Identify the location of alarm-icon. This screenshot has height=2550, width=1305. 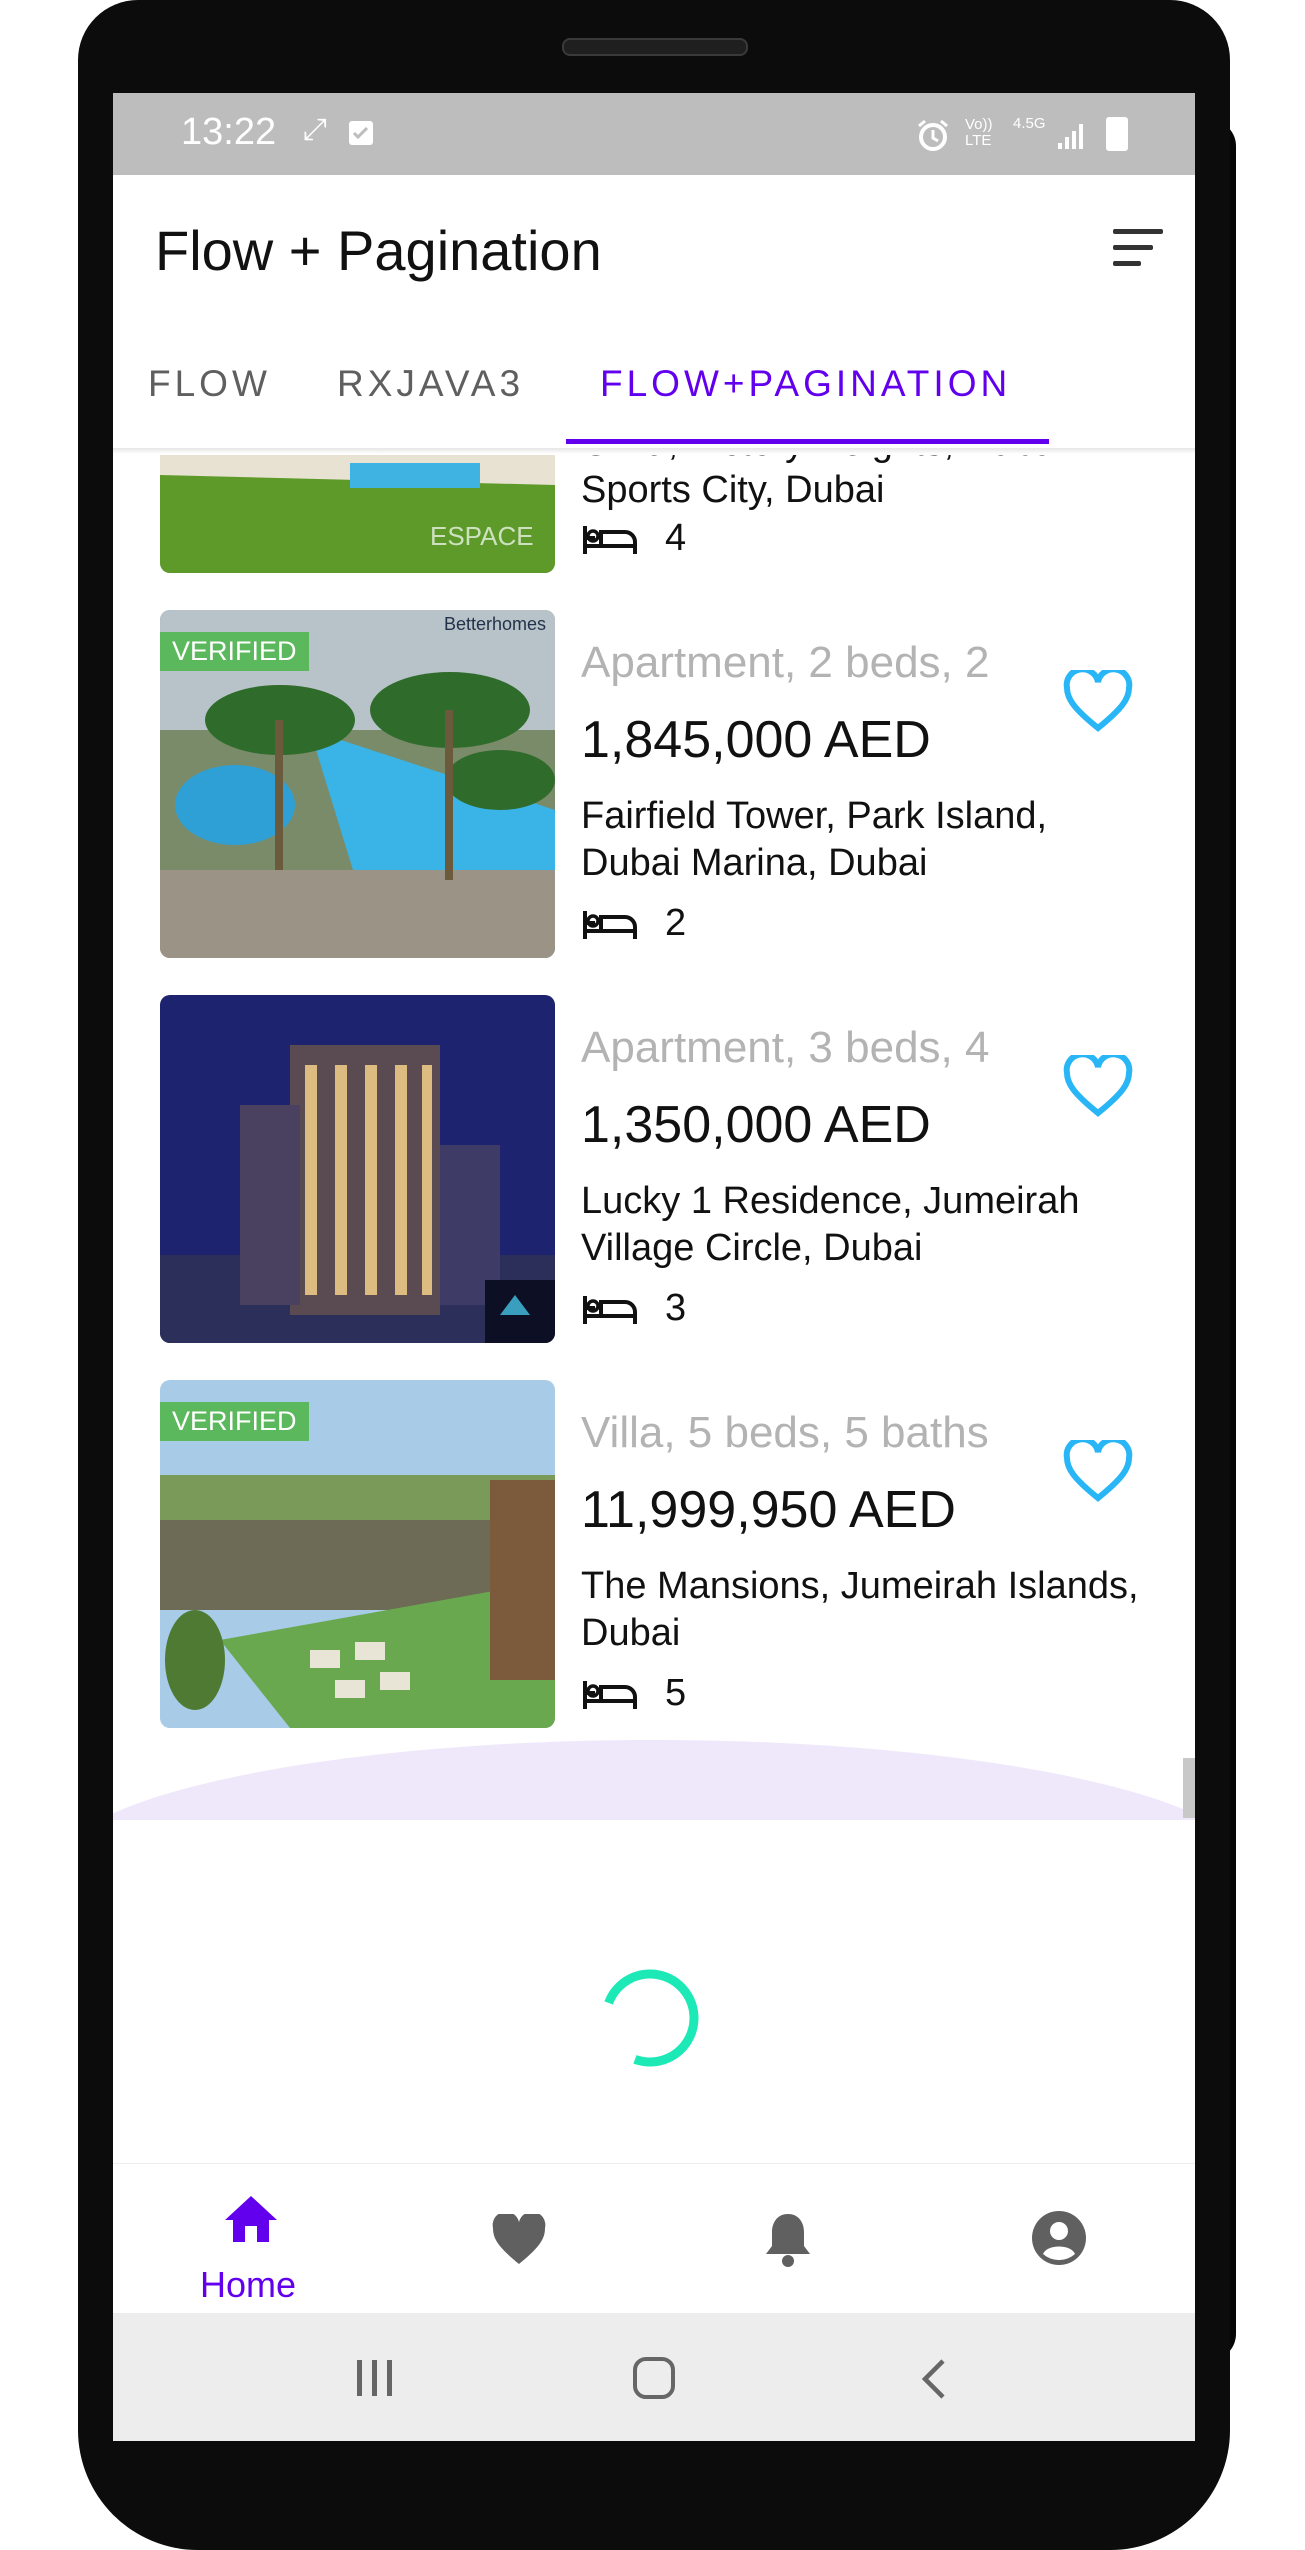
(933, 135).